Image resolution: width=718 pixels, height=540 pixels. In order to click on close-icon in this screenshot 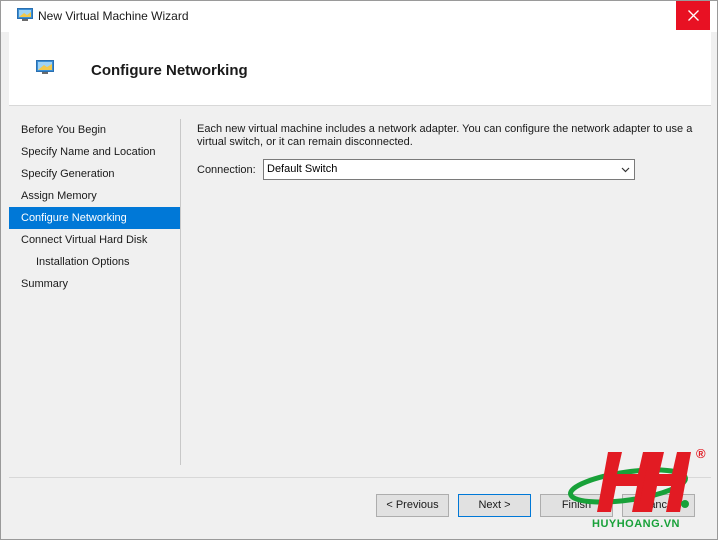, I will do `click(693, 15)`.